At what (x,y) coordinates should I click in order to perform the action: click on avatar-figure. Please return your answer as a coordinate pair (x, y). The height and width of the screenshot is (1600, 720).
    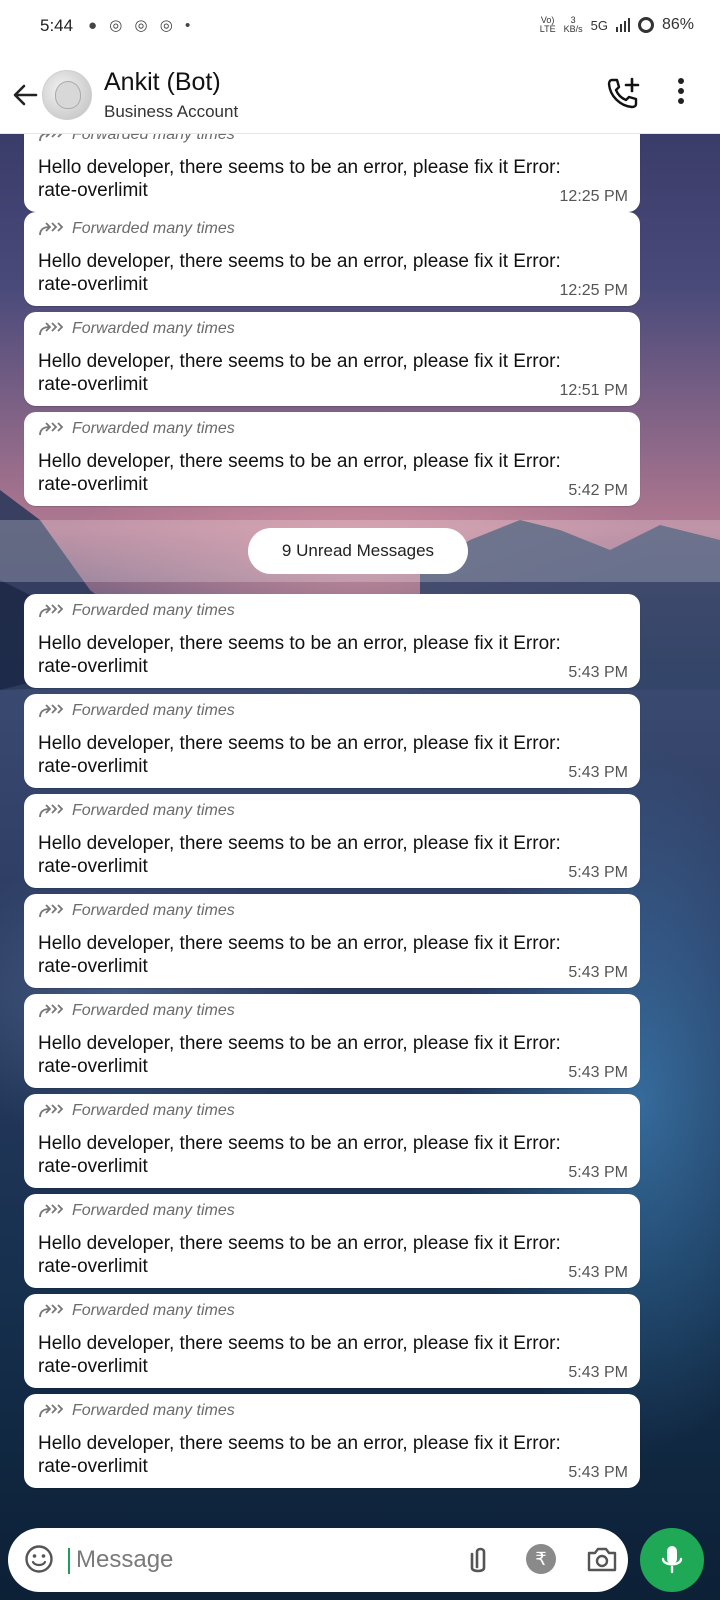
    Looking at the image, I should click on (68, 95).